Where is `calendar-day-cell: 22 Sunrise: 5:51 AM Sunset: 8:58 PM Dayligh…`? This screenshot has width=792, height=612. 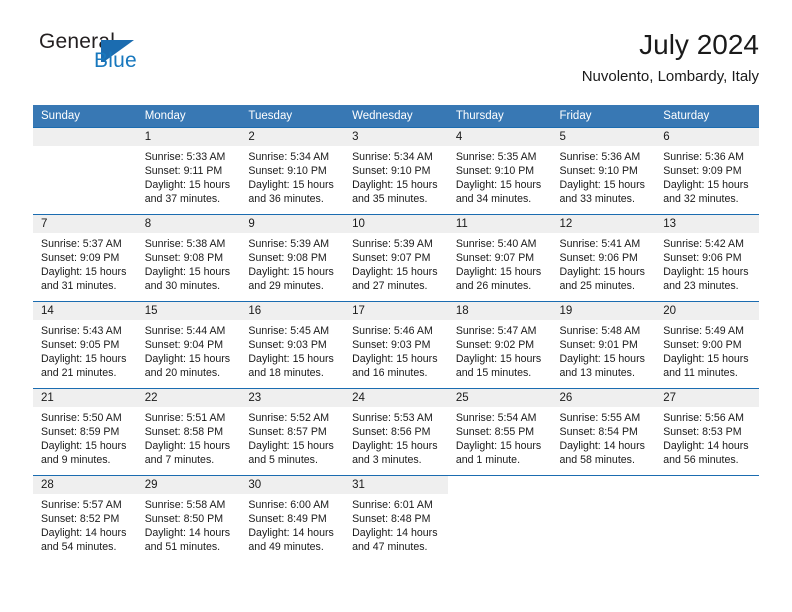
calendar-day-cell: 22 Sunrise: 5:51 AM Sunset: 8:58 PM Dayligh… is located at coordinates (188, 432).